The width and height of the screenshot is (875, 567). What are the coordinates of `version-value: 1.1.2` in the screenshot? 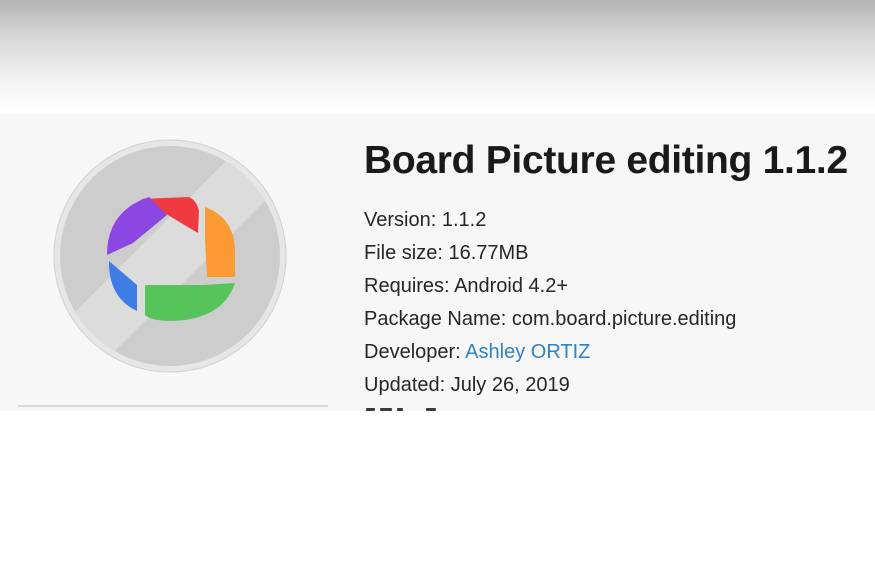 It's located at (464, 220).